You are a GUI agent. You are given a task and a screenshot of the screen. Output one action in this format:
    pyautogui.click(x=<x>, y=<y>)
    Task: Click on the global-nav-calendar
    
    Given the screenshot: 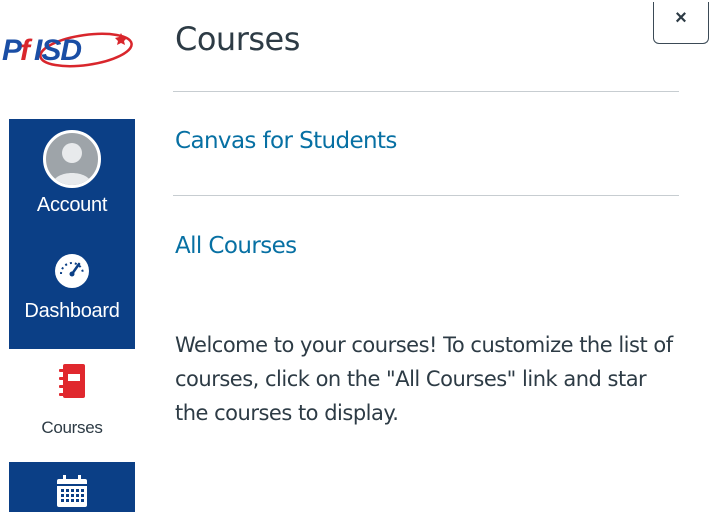 What is the action you would take?
    pyautogui.click(x=72, y=493)
    